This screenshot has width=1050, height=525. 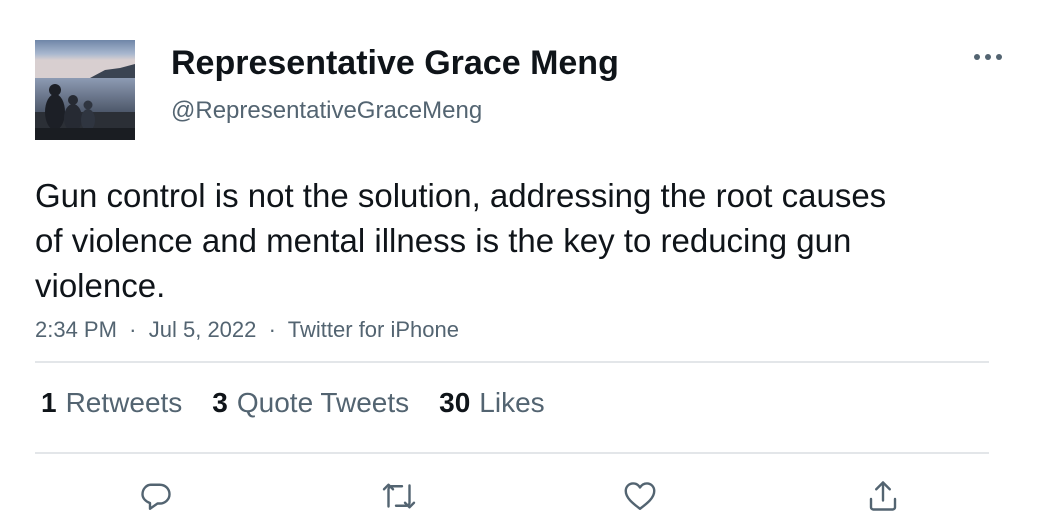 I want to click on tweet-time: 2:34 PM, so click(x=76, y=329).